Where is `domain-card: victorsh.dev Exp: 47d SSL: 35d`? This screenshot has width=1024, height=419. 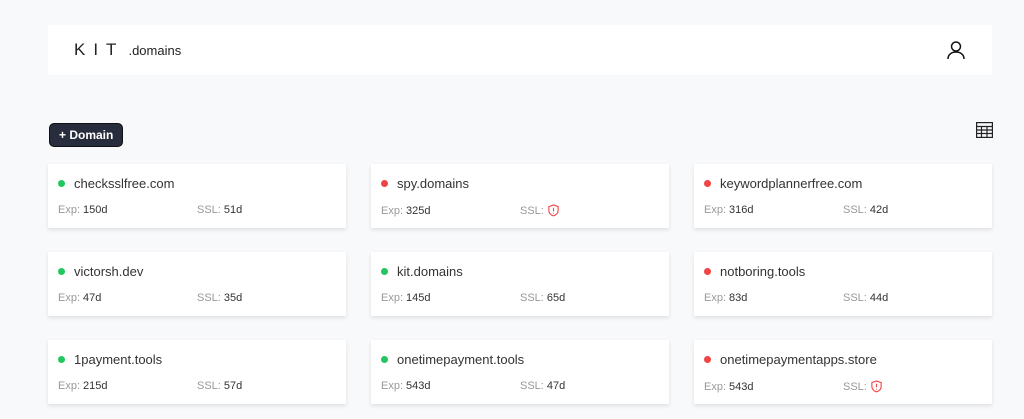
domain-card: victorsh.dev Exp: 47d SSL: 35d is located at coordinates (197, 284).